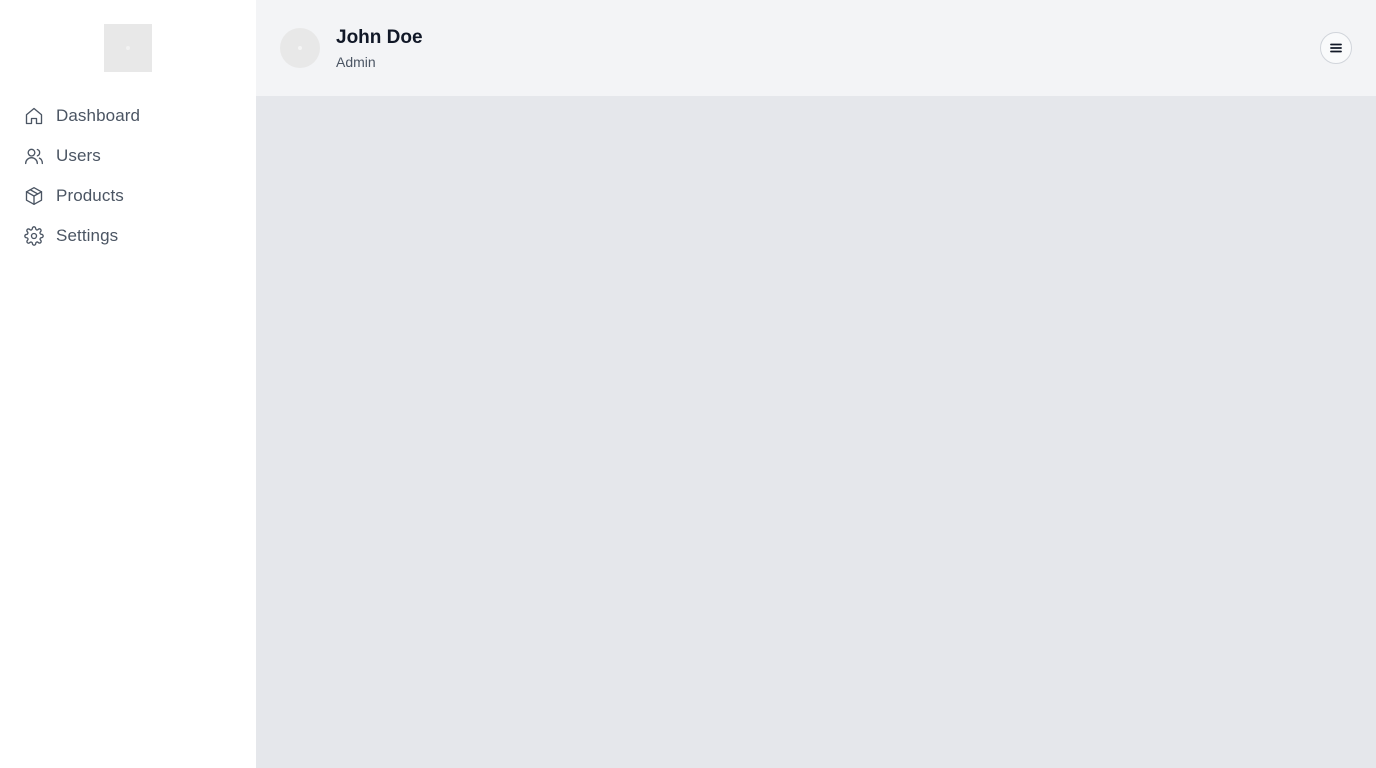  I want to click on sidebar-item-label: Dashboard, so click(98, 115).